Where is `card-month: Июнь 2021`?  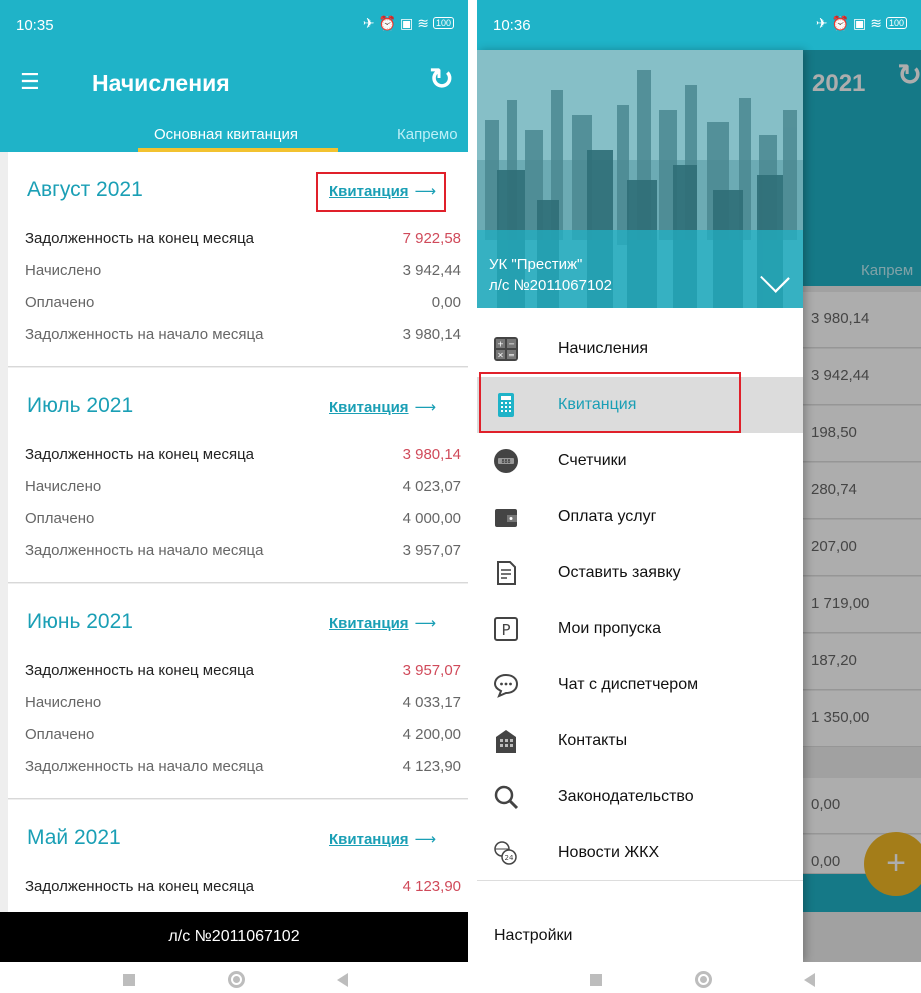 card-month: Июнь 2021 is located at coordinates (80, 621).